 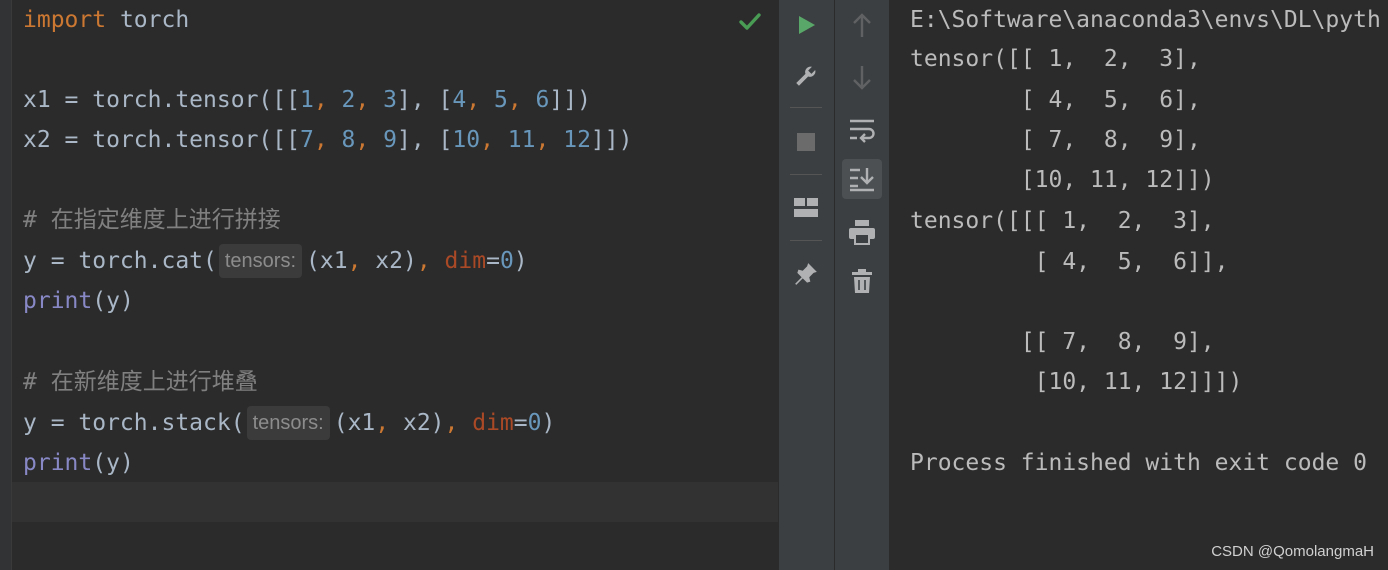 What do you see at coordinates (6, 285) in the screenshot?
I see `editor-gutter` at bounding box center [6, 285].